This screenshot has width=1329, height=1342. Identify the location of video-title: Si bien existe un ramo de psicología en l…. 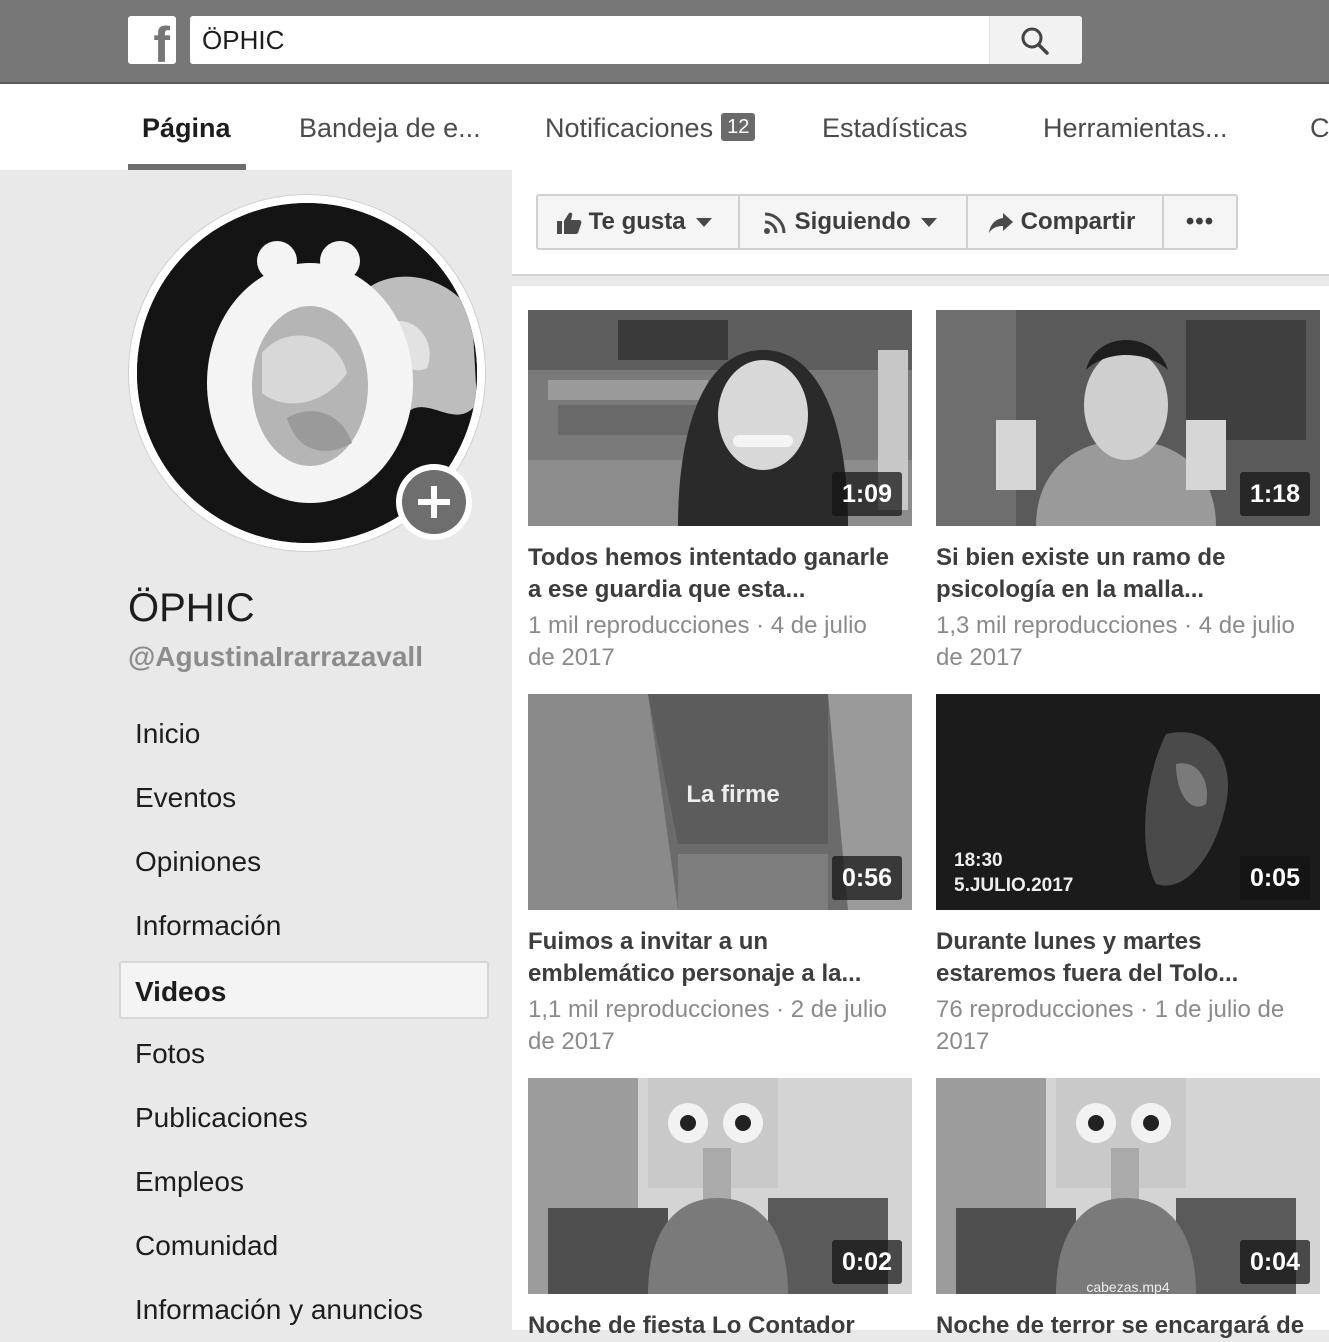
(1126, 574).